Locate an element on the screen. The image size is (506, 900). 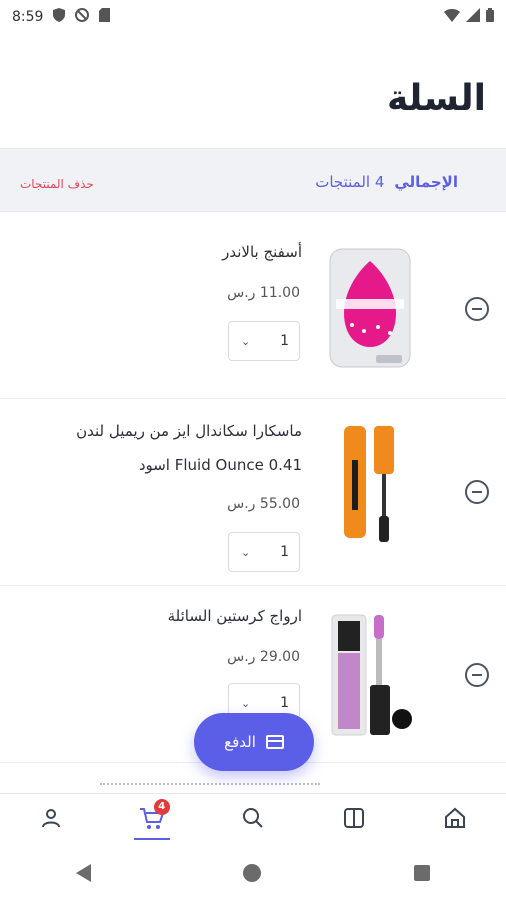
nav-search is located at coordinates (253, 820).